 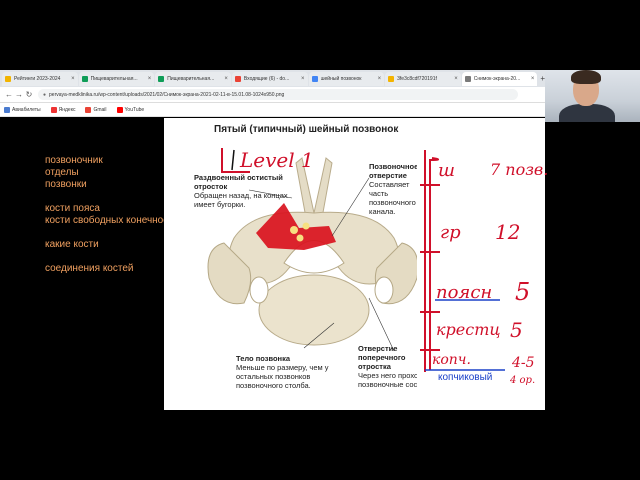 I want to click on presenter-body, so click(x=587, y=113).